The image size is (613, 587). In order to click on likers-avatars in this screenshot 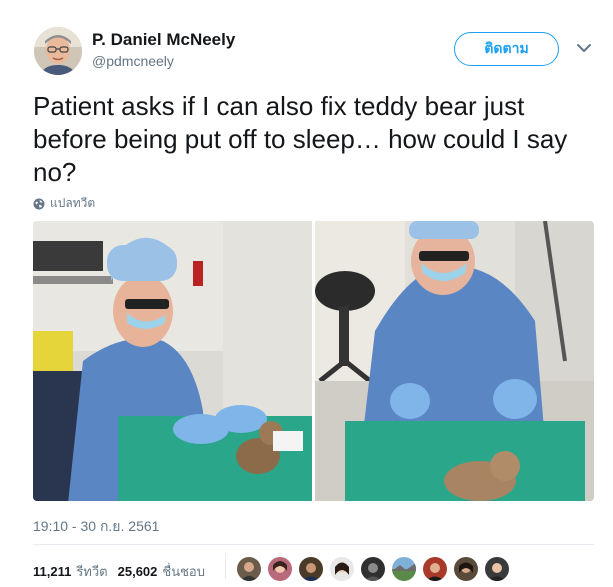, I will do `click(375, 569)`.